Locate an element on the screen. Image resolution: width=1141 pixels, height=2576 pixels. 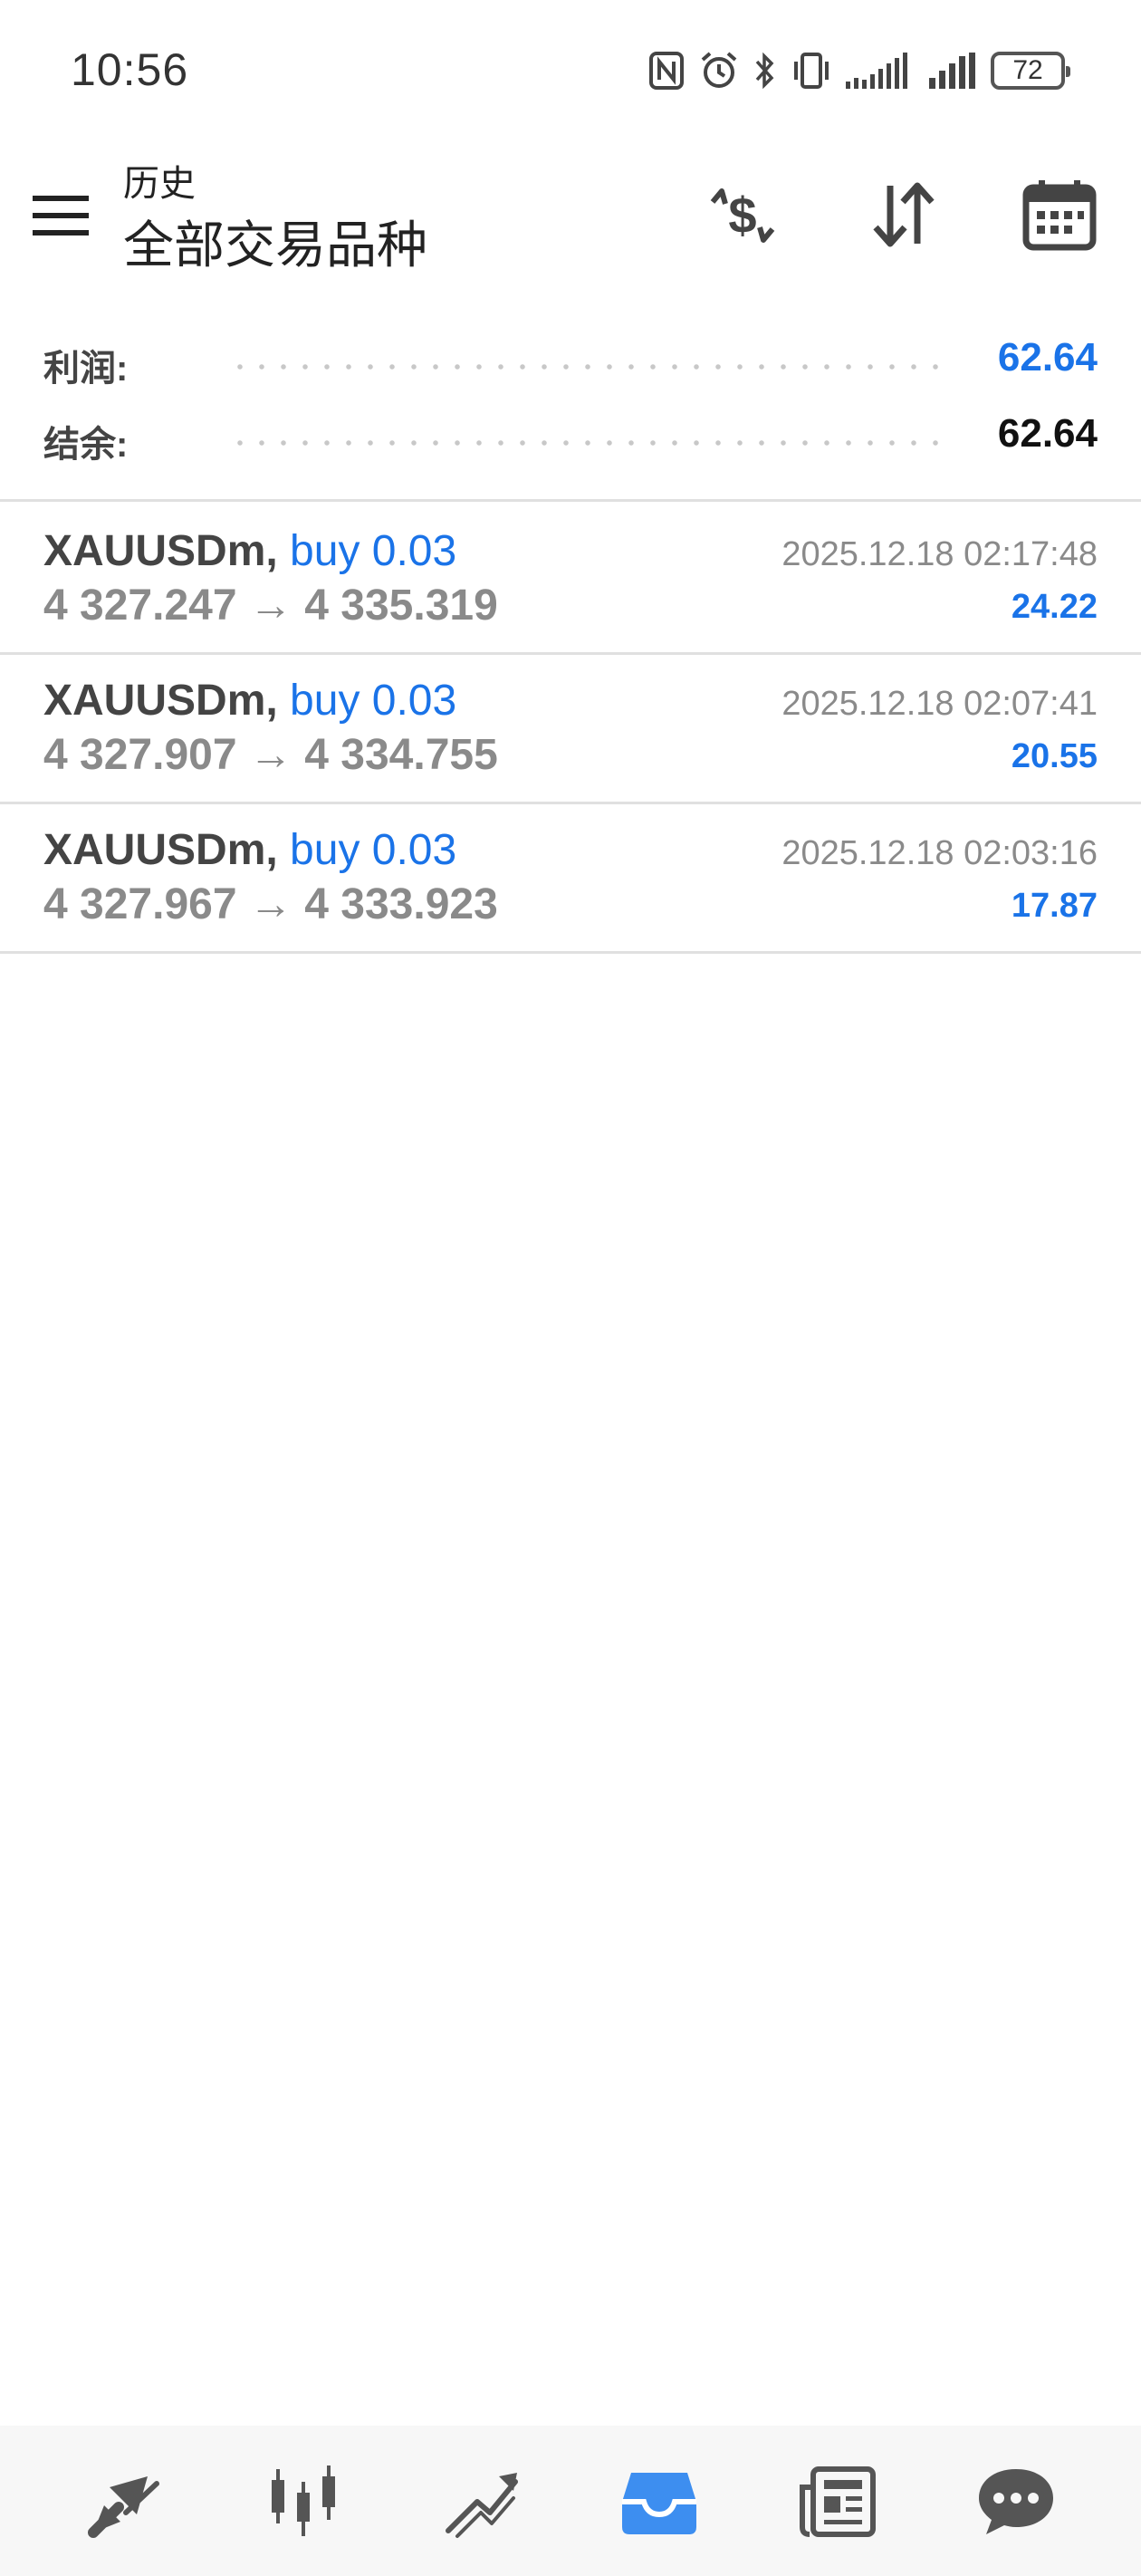
alarm-icon is located at coordinates (719, 71).